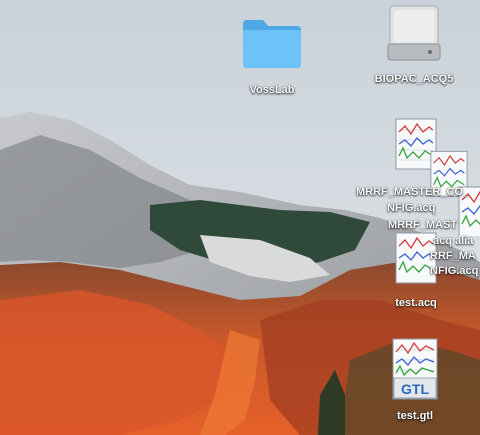  Describe the element at coordinates (272, 90) in the screenshot. I see `icon-label-vosslab: VossLab` at that location.